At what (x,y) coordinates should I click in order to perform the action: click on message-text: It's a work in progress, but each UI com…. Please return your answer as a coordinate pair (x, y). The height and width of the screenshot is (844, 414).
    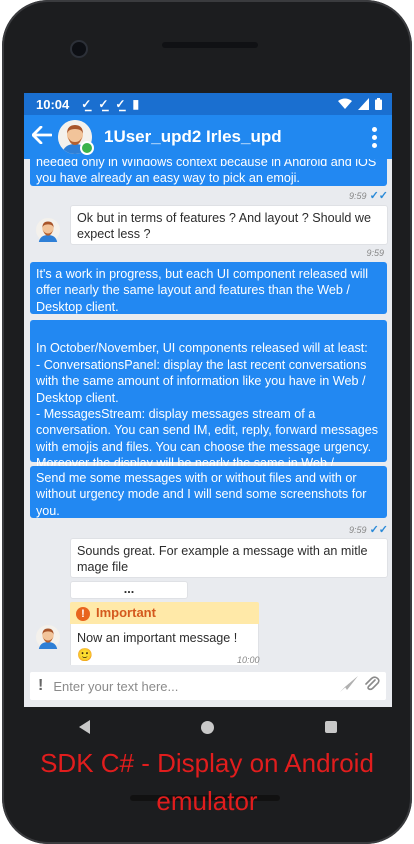
    Looking at the image, I should click on (202, 290).